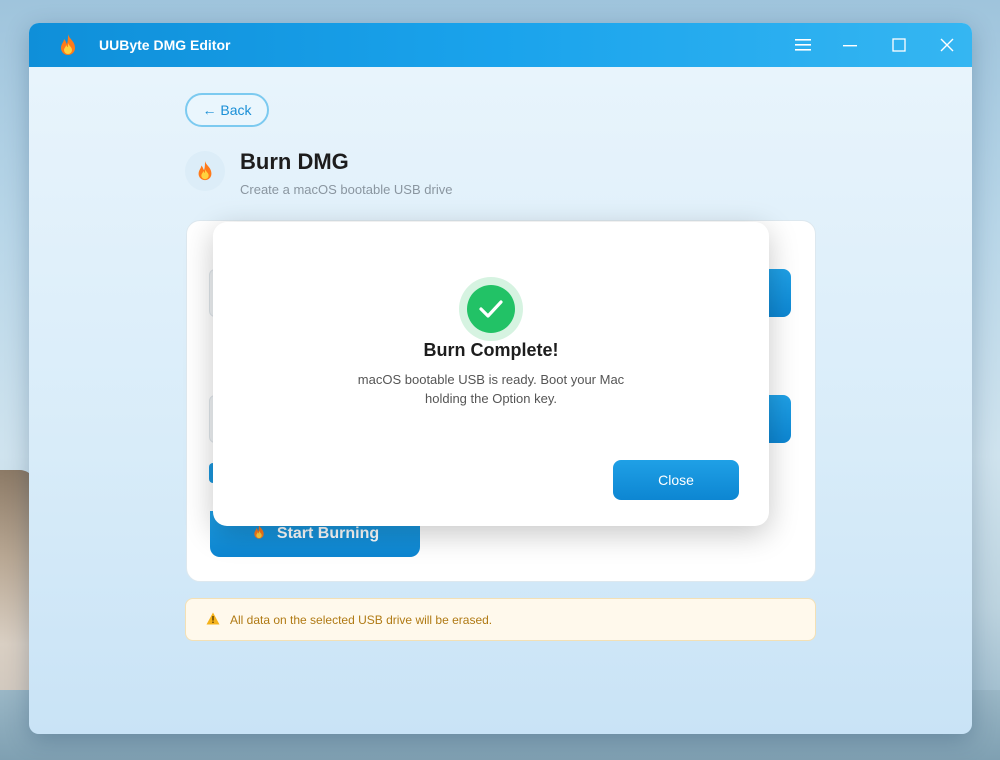 This screenshot has width=1000, height=760. Describe the element at coordinates (803, 45) in the screenshot. I see `hamburger-icon` at that location.